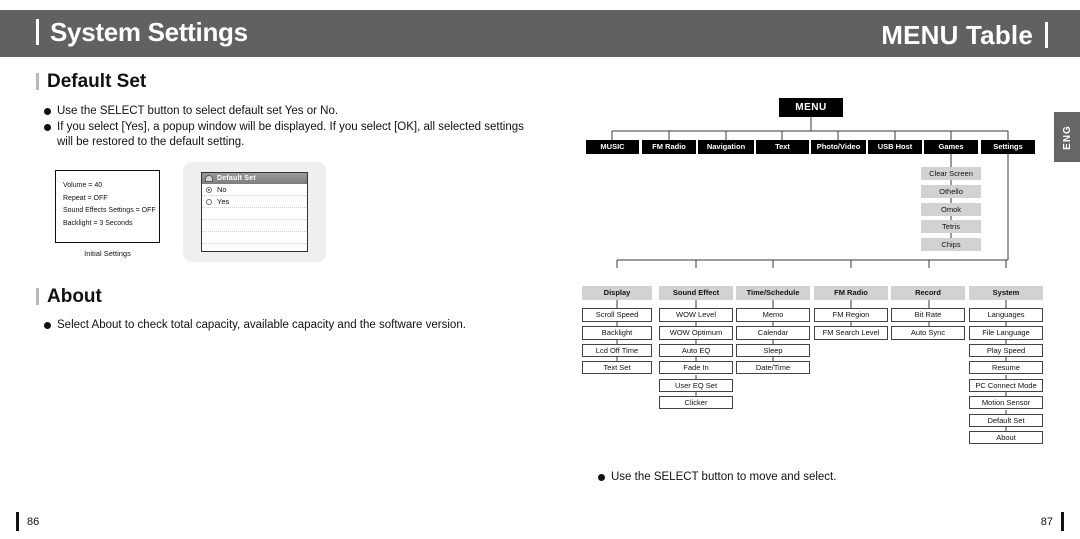  Describe the element at coordinates (851, 333) in the screenshot. I see `menu-node-fm-search-level: FM Search Level` at that location.